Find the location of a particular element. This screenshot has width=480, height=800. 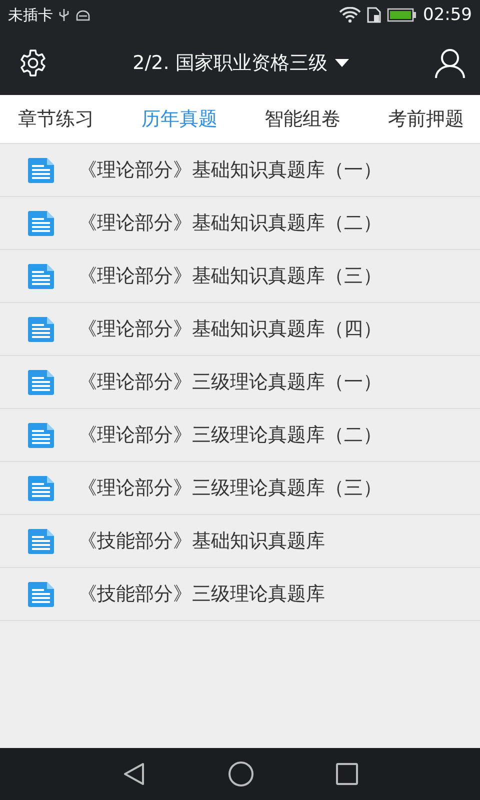

list-item: 《技能部分》三级理论真题库 is located at coordinates (240, 594).